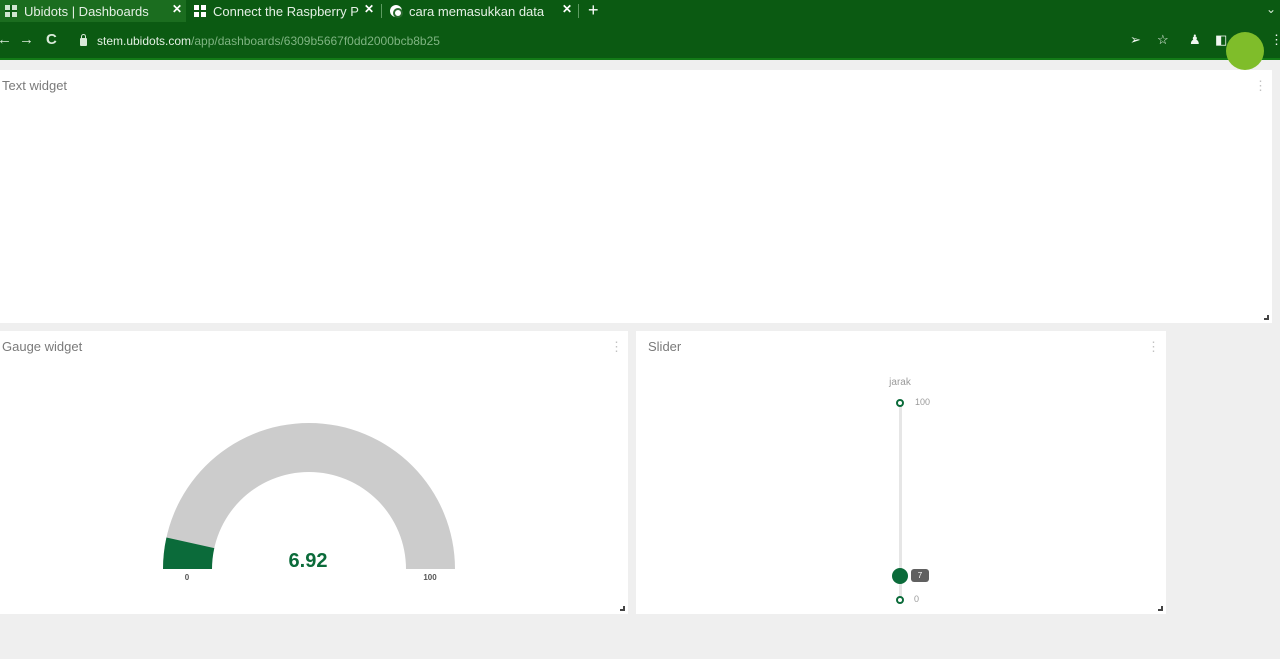 The height and width of the screenshot is (659, 1280). I want to click on slider-max-marker, so click(900, 403).